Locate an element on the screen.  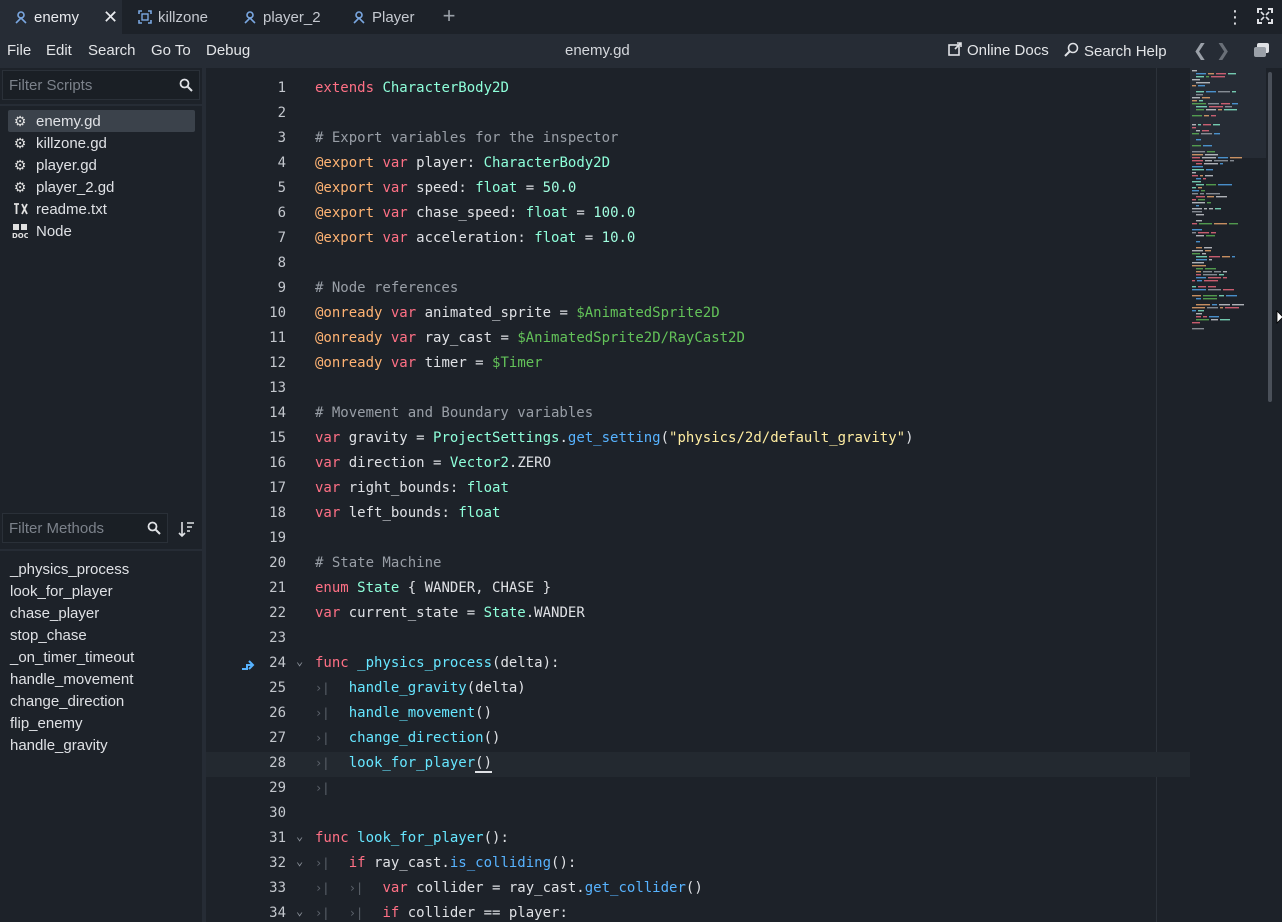
method-item: flip_enemy is located at coordinates (46, 723).